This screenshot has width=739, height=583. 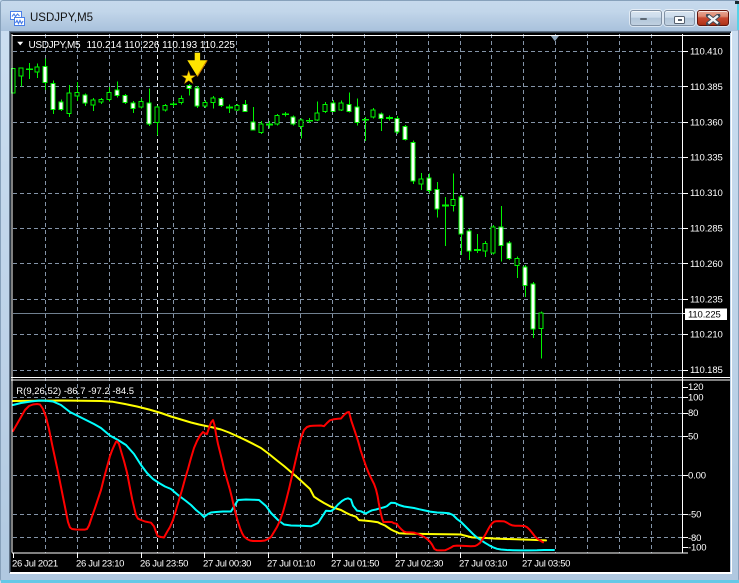 What do you see at coordinates (419, 564) in the screenshot?
I see `svg-text: 27 Jul 02:30` at bounding box center [419, 564].